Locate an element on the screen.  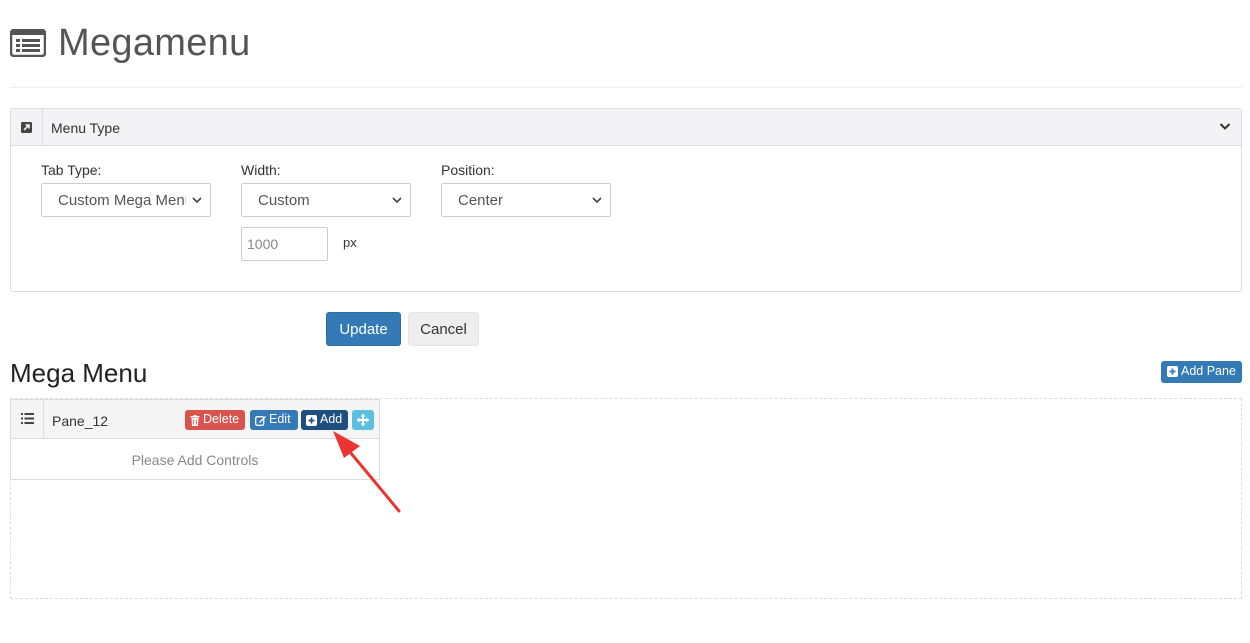
tab-type-label: Tab Type: is located at coordinates (71, 170).